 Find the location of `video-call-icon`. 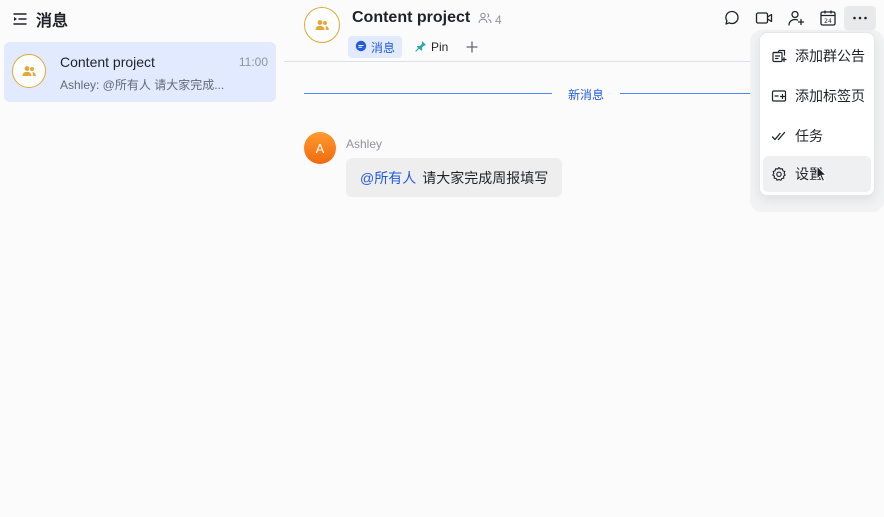

video-call-icon is located at coordinates (764, 18).